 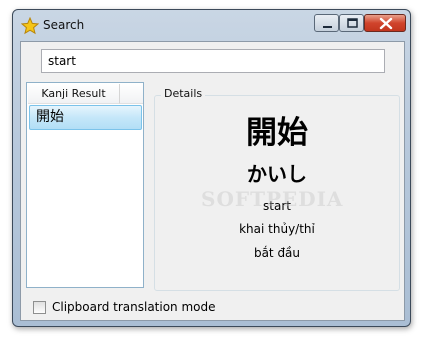 What do you see at coordinates (30, 25) in the screenshot?
I see `star-icon` at bounding box center [30, 25].